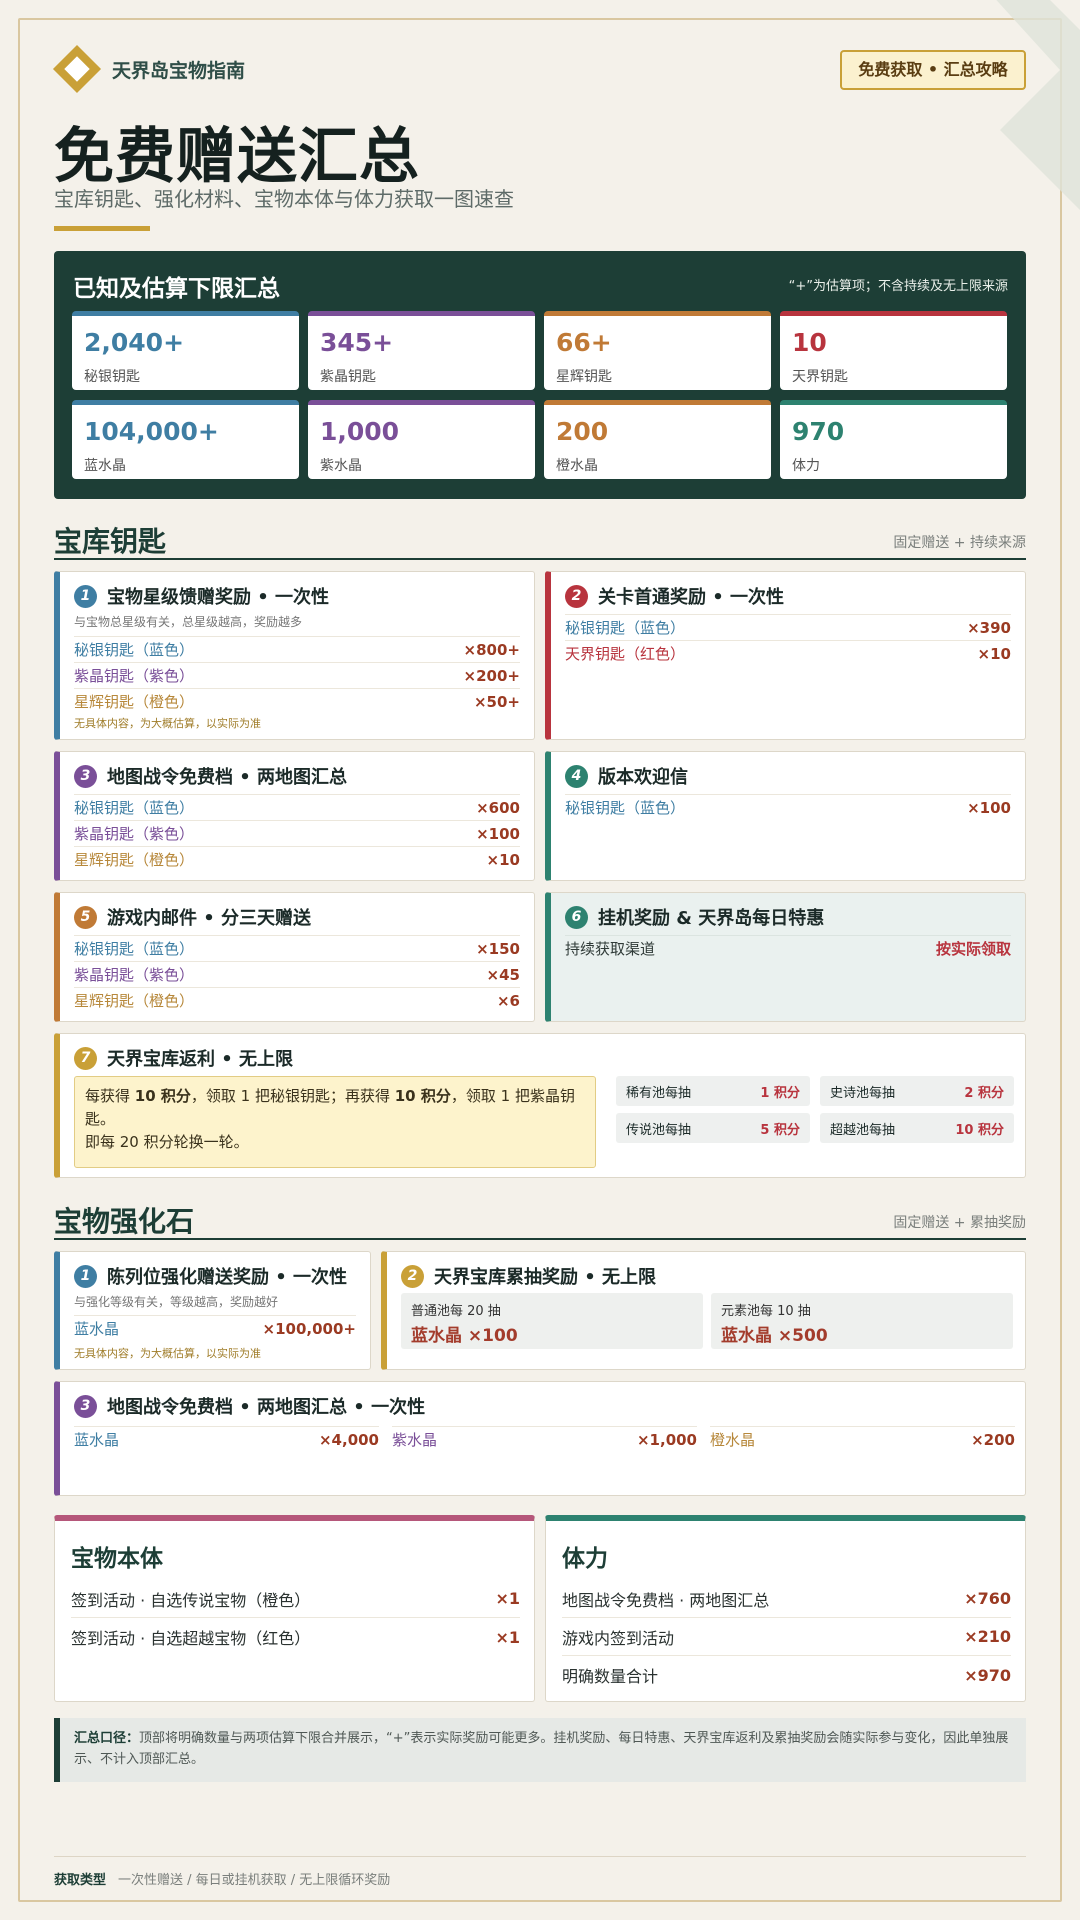 The width and height of the screenshot is (1080, 1920). Describe the element at coordinates (297, 833) in the screenshot. I see `reward-row: 紫晶钥匙（紫色） ×100` at that location.